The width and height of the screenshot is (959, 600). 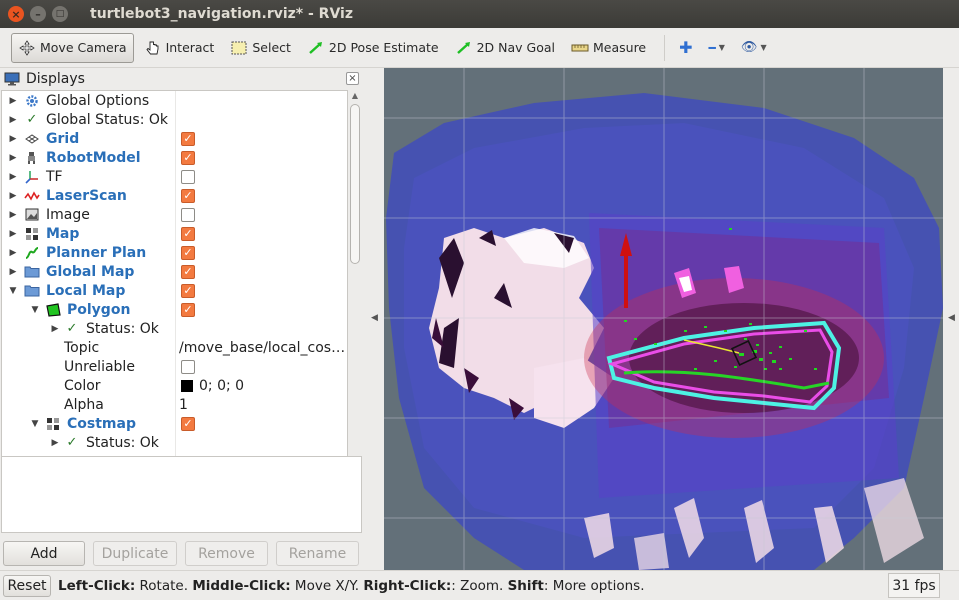 I want to click on color-swatch, so click(x=187, y=385).